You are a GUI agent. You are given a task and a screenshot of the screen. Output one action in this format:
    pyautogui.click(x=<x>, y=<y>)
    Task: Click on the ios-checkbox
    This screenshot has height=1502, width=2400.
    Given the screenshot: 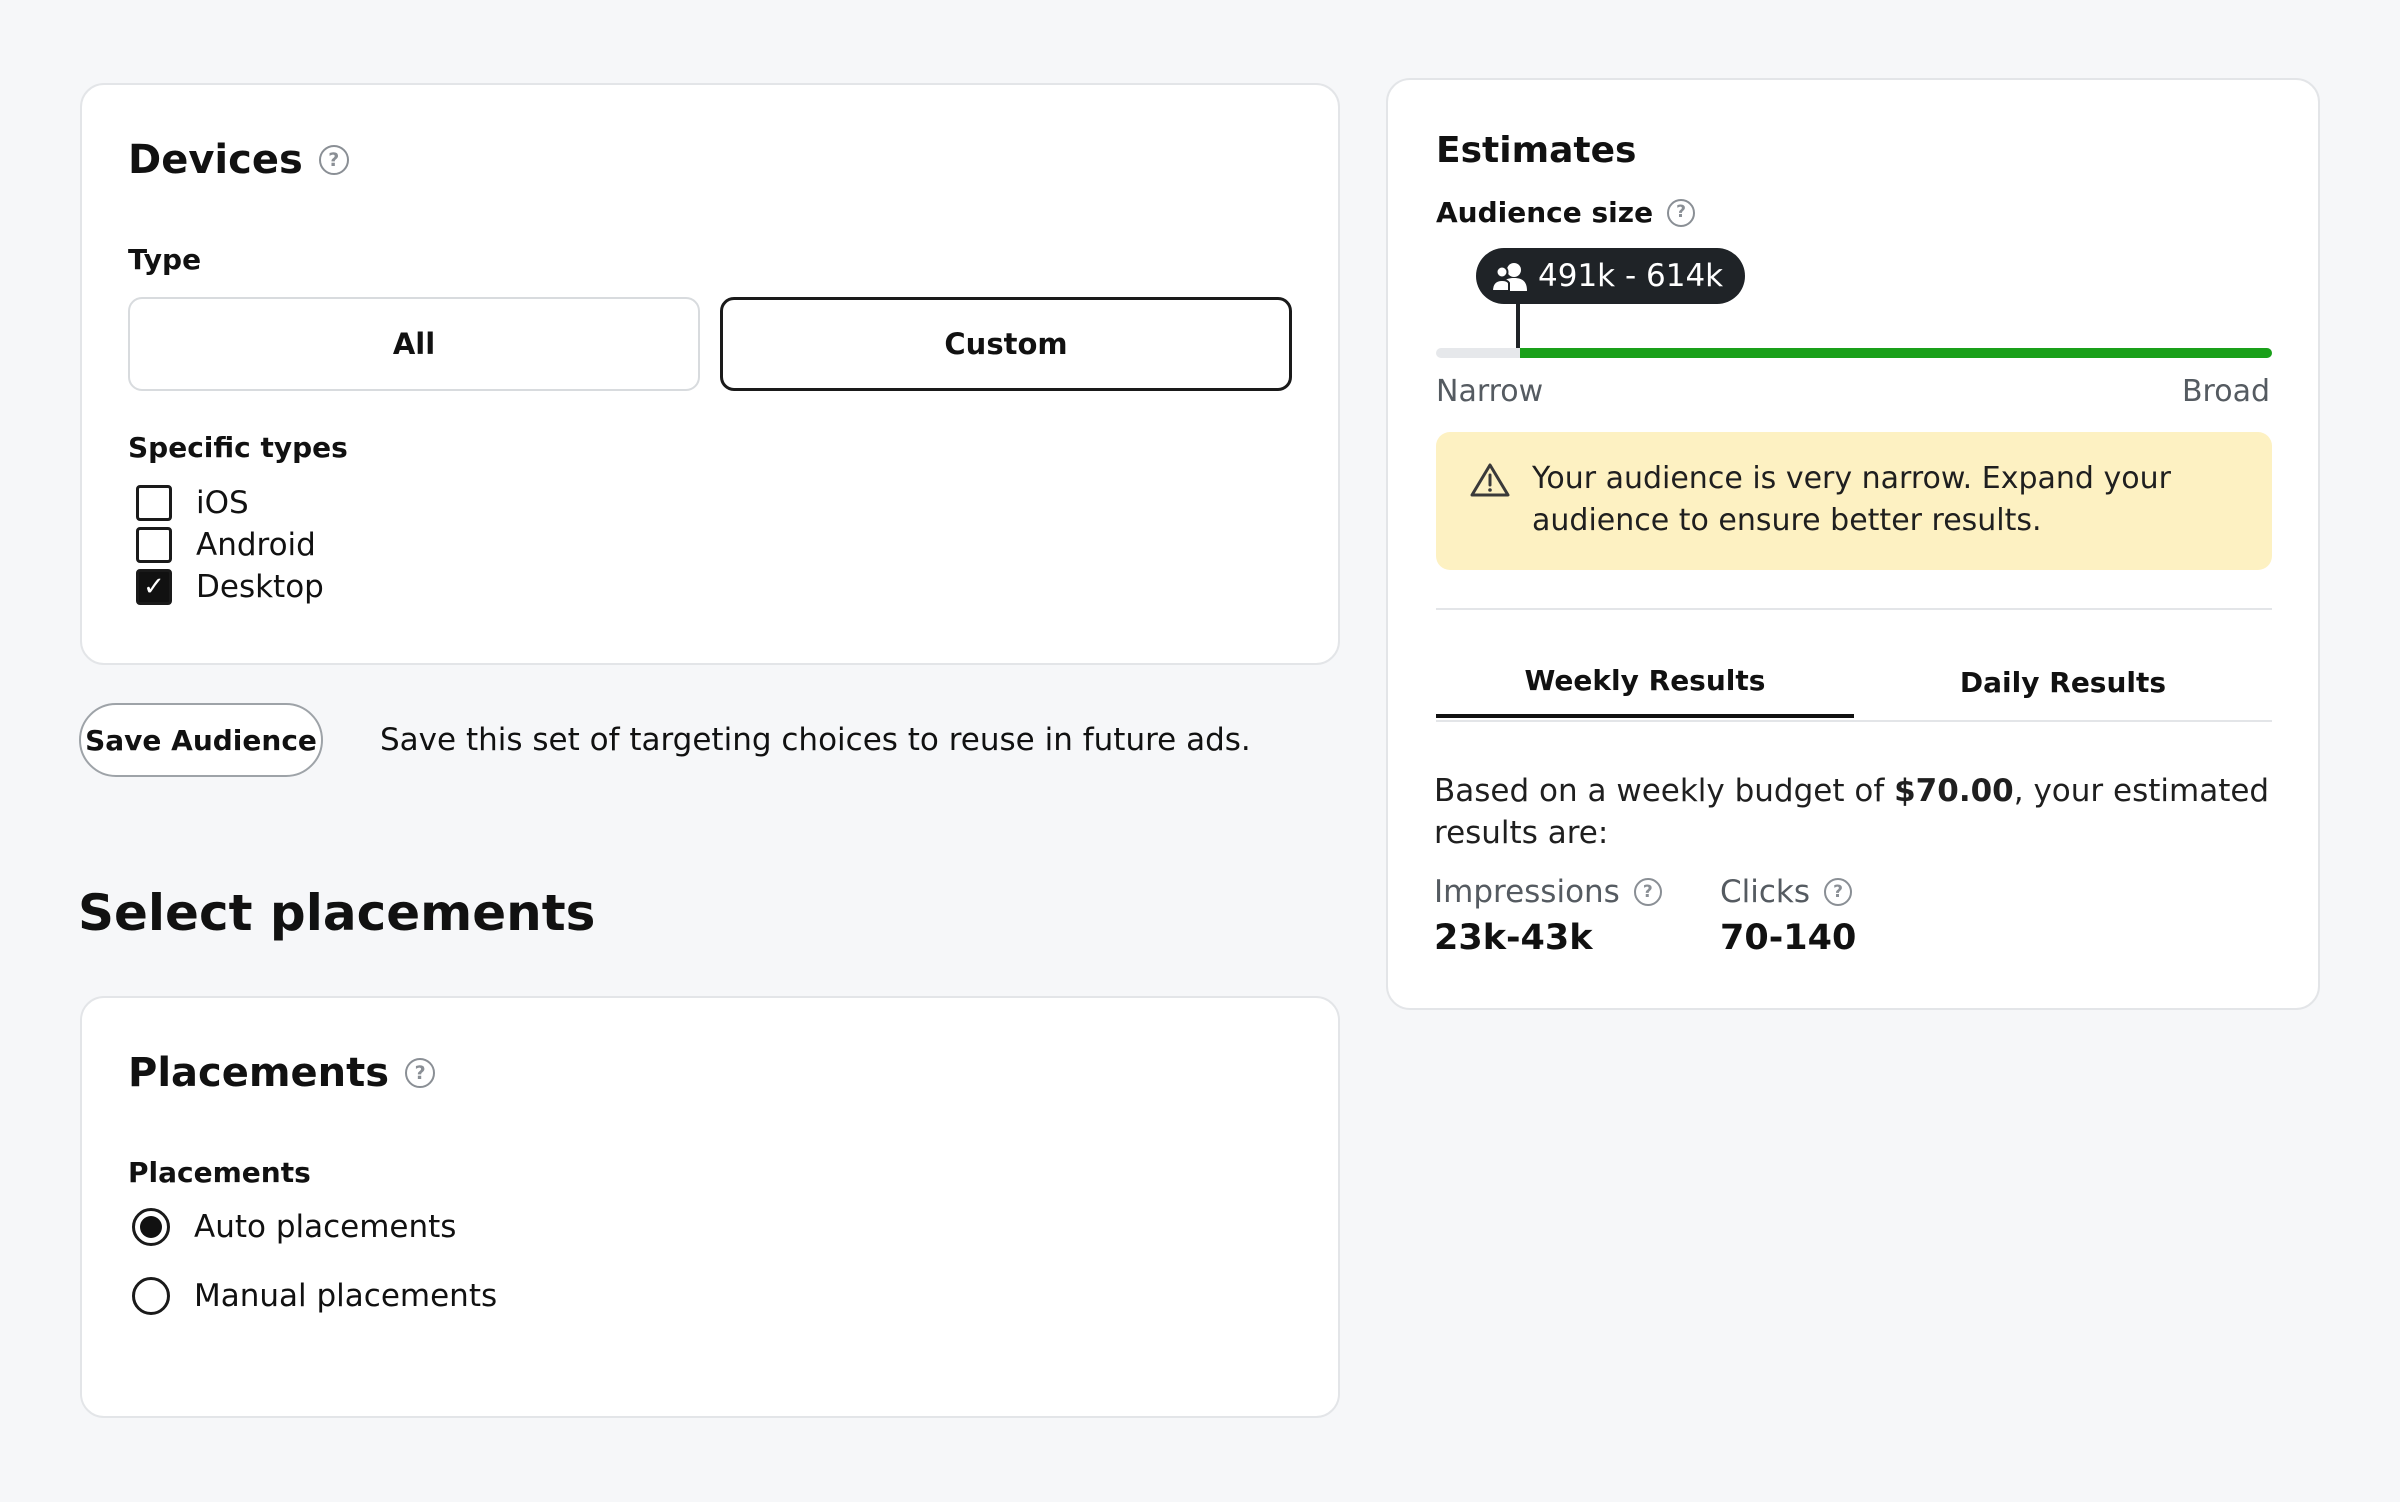 What is the action you would take?
    pyautogui.click(x=154, y=503)
    